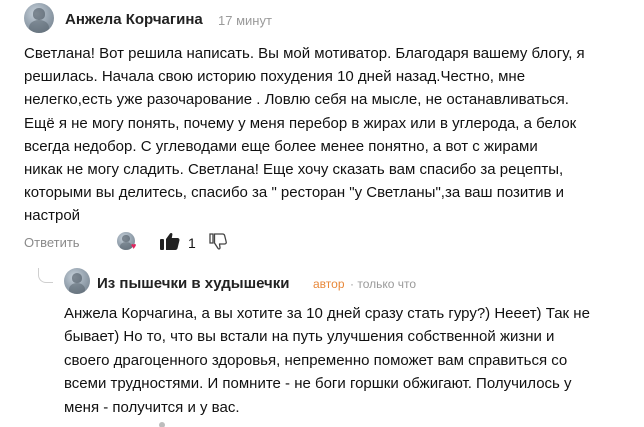  I want to click on thumbs-down-icon, so click(218, 244).